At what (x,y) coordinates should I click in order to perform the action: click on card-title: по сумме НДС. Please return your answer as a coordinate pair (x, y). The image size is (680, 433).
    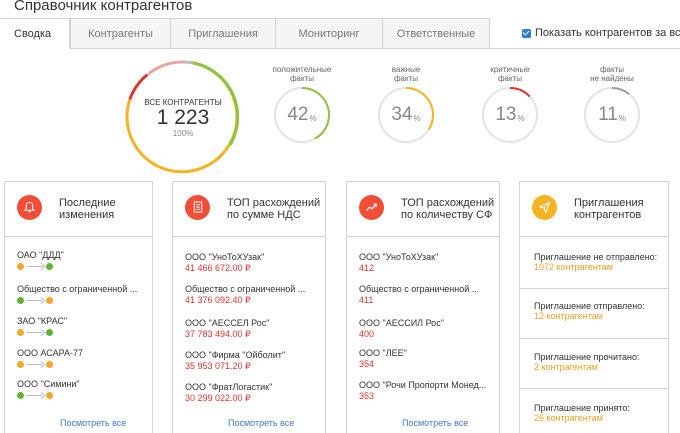
    Looking at the image, I should click on (264, 215).